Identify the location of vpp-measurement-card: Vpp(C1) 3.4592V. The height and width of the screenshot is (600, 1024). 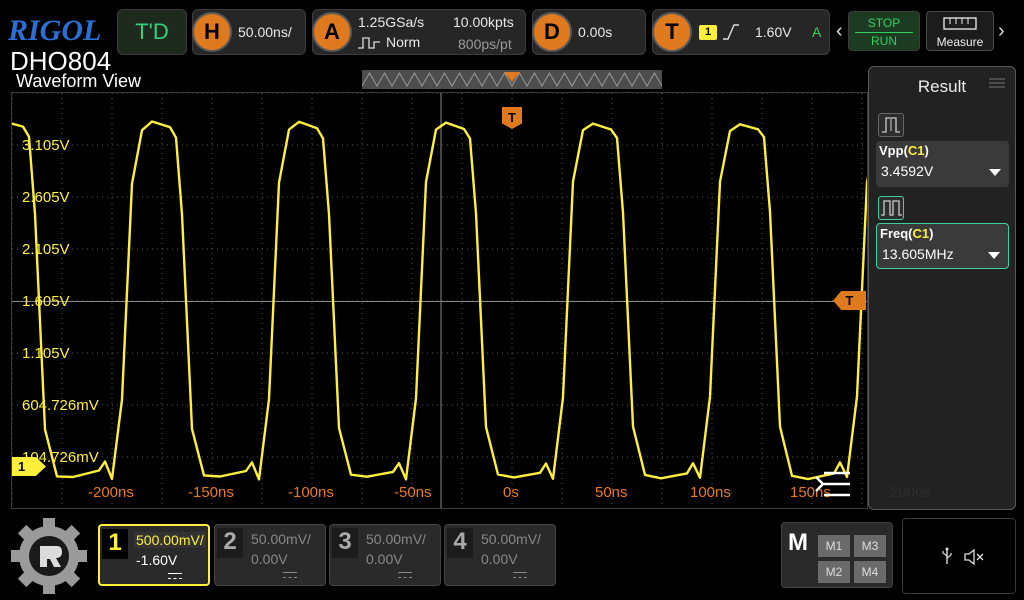
(942, 164).